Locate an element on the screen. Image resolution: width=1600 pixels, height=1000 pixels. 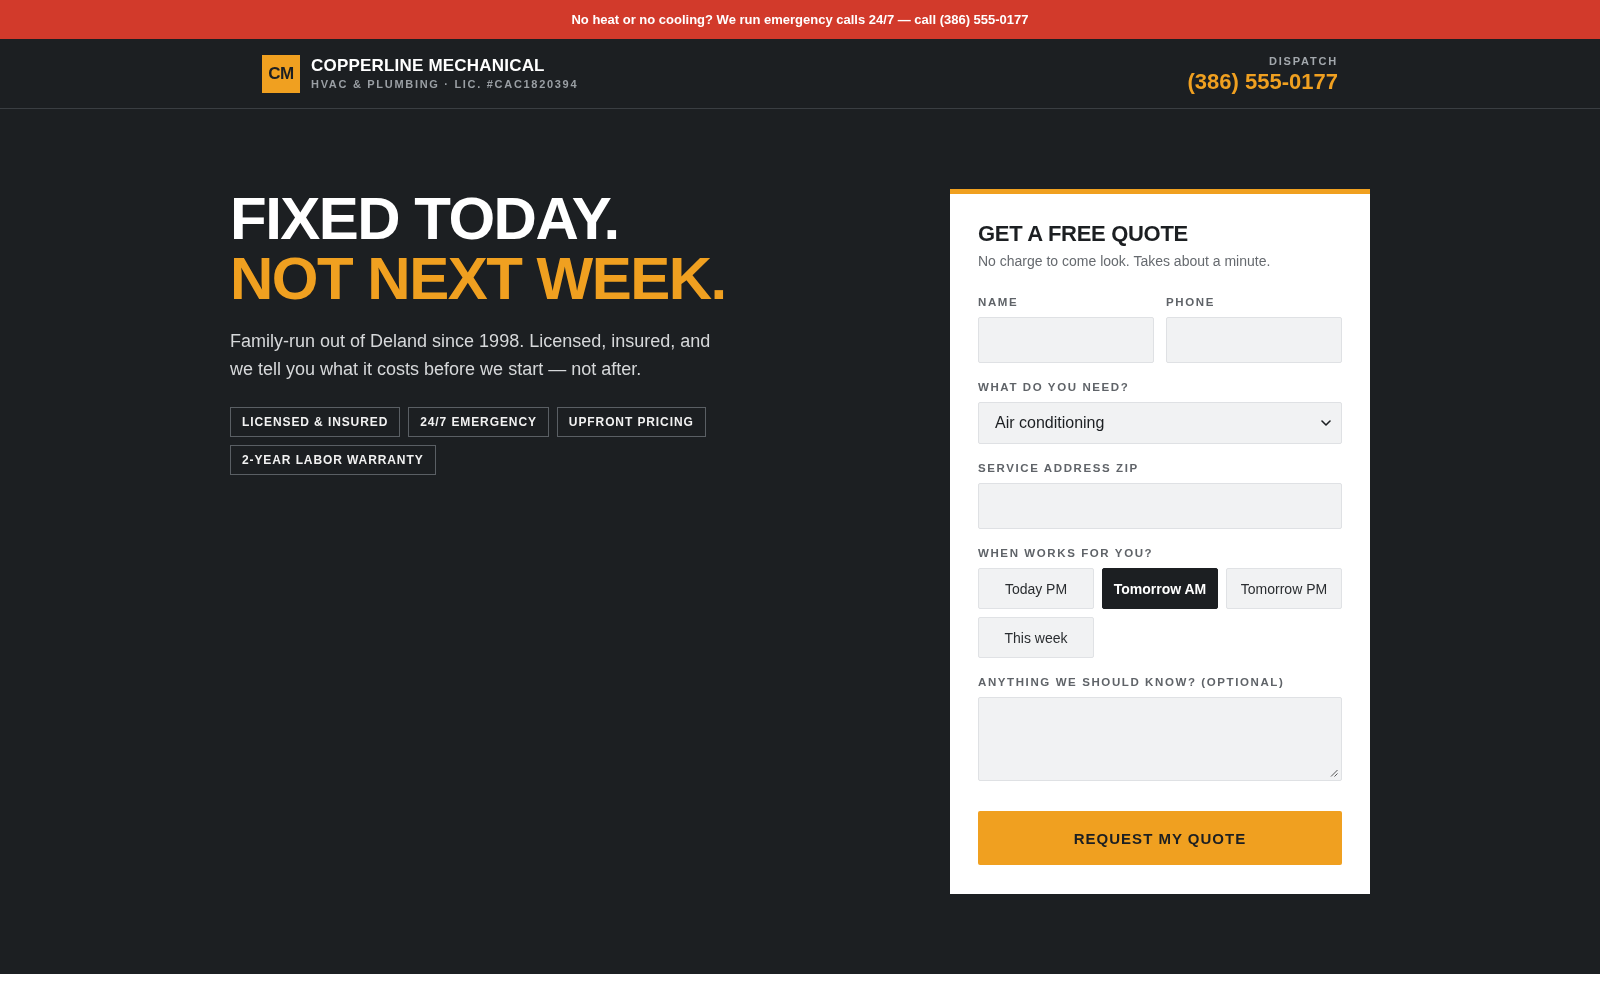
field-label: ANYTHING WE SHOULD KNOW? (OPTIONAL) is located at coordinates (1132, 682).